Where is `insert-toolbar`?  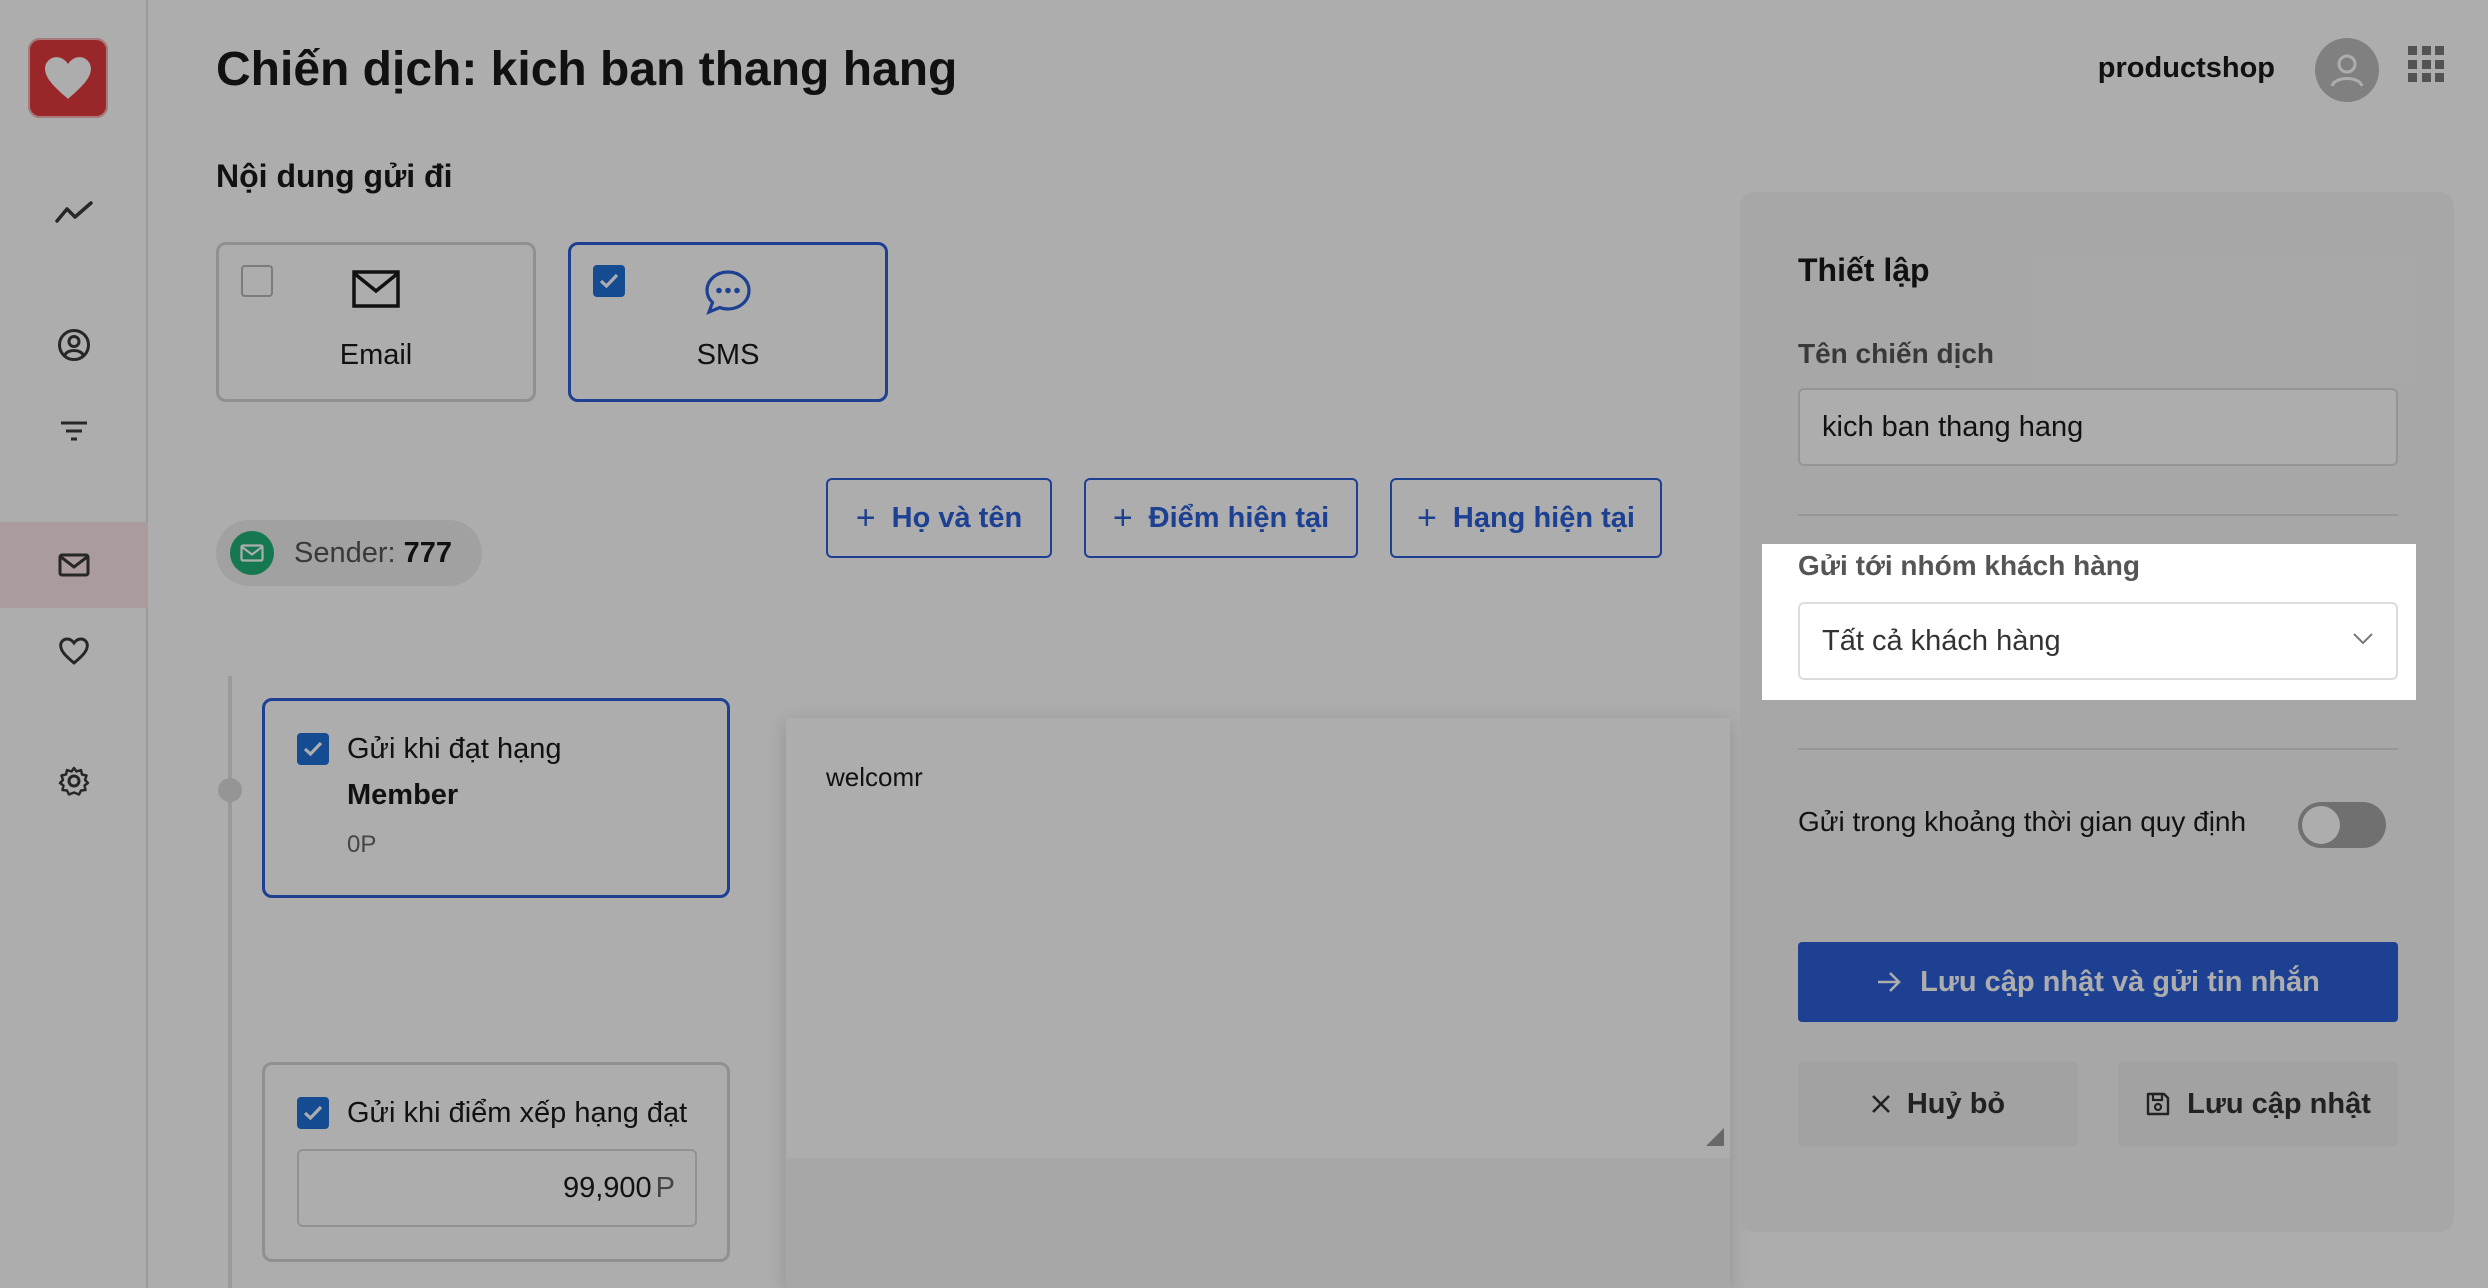
insert-toolbar is located at coordinates (1258, 1223).